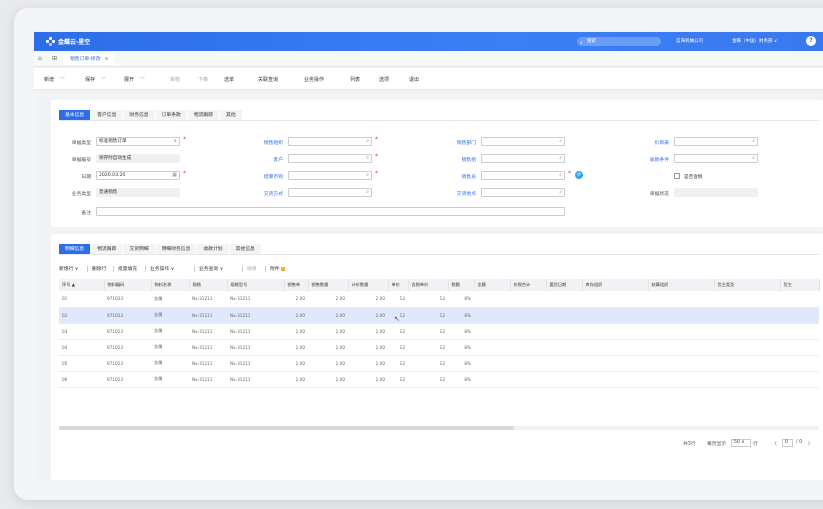  Describe the element at coordinates (81, 363) in the screenshot. I see `table-cell: 05` at that location.